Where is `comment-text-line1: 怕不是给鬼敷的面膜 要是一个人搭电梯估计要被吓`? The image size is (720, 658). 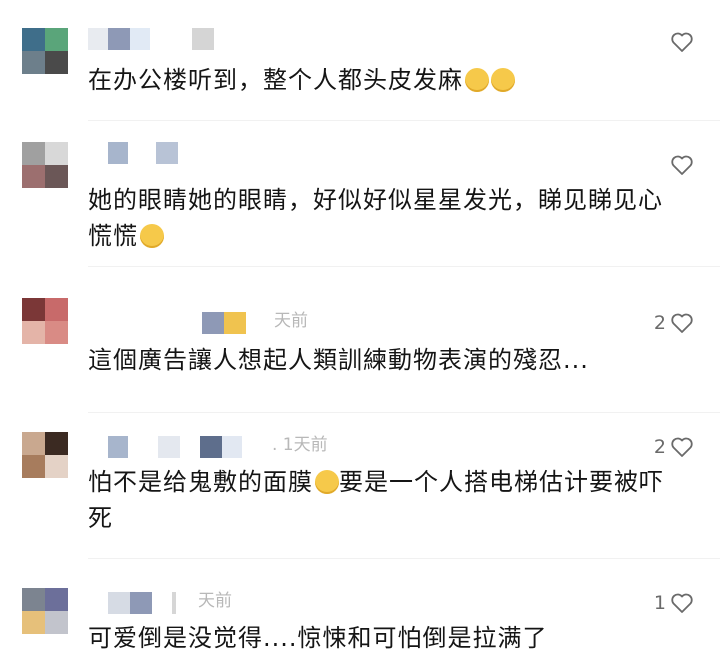 comment-text-line1: 怕不是给鬼敷的面膜 要是一个人搭电梯估计要被吓 is located at coordinates (388, 482).